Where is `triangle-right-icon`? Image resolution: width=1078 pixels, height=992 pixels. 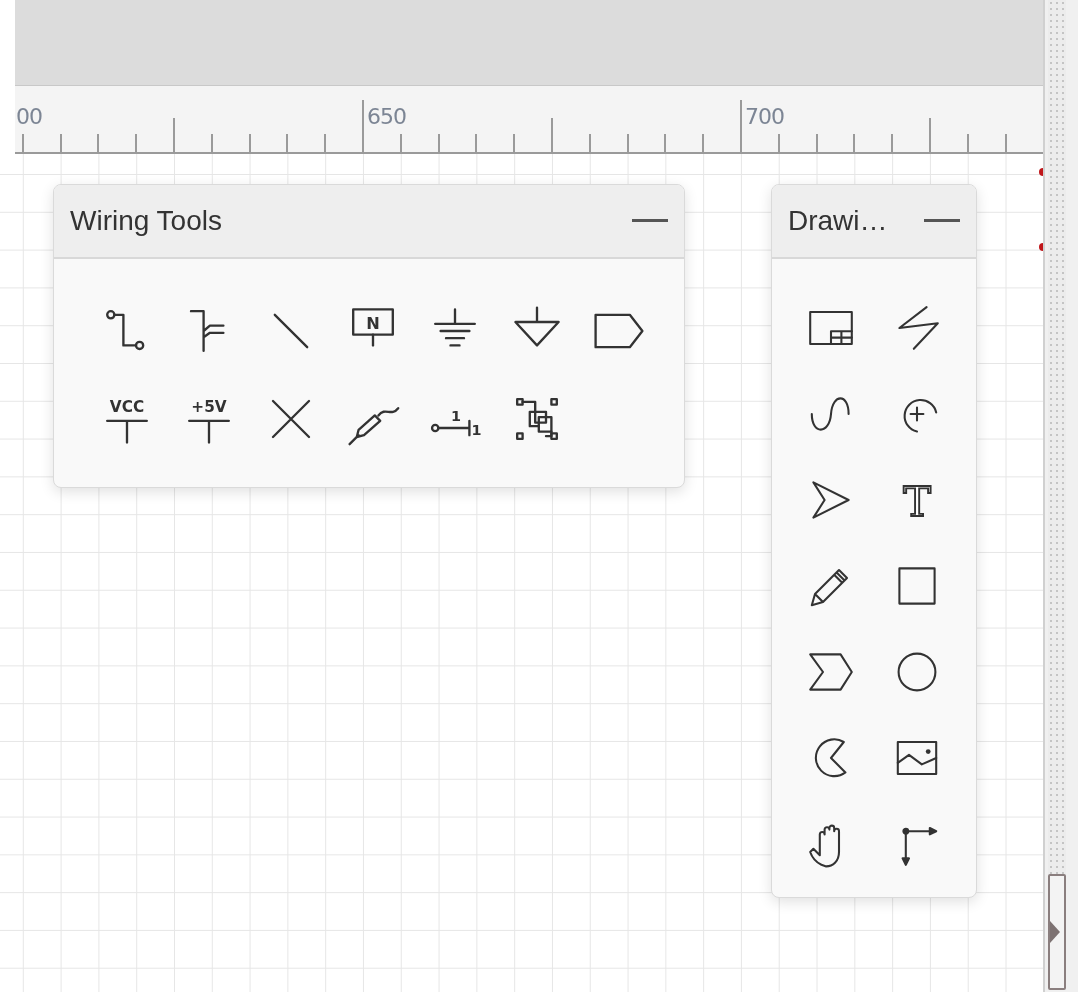 triangle-right-icon is located at coordinates (1055, 932).